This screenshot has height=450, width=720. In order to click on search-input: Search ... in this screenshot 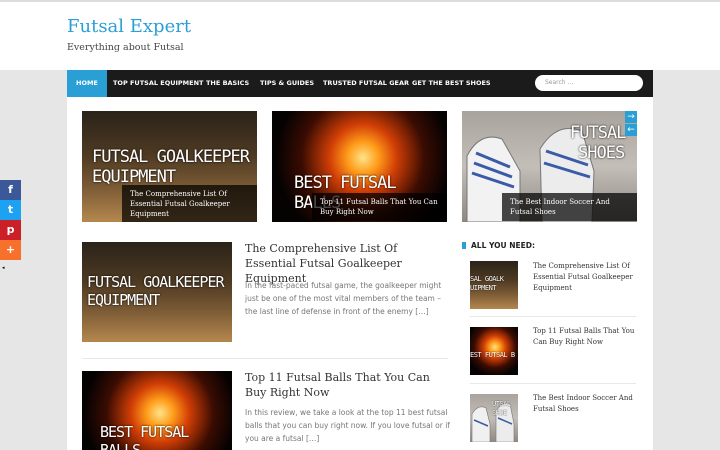, I will do `click(589, 83)`.